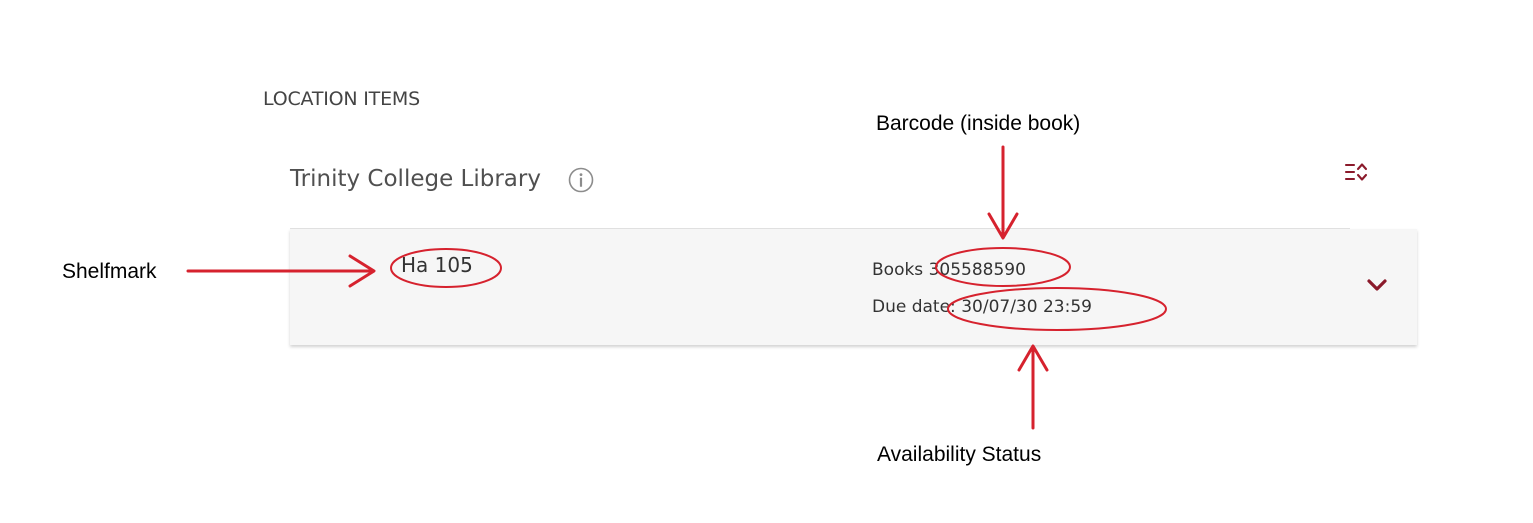  What do you see at coordinates (914, 307) in the screenshot?
I see `due-date-label: Due date:` at bounding box center [914, 307].